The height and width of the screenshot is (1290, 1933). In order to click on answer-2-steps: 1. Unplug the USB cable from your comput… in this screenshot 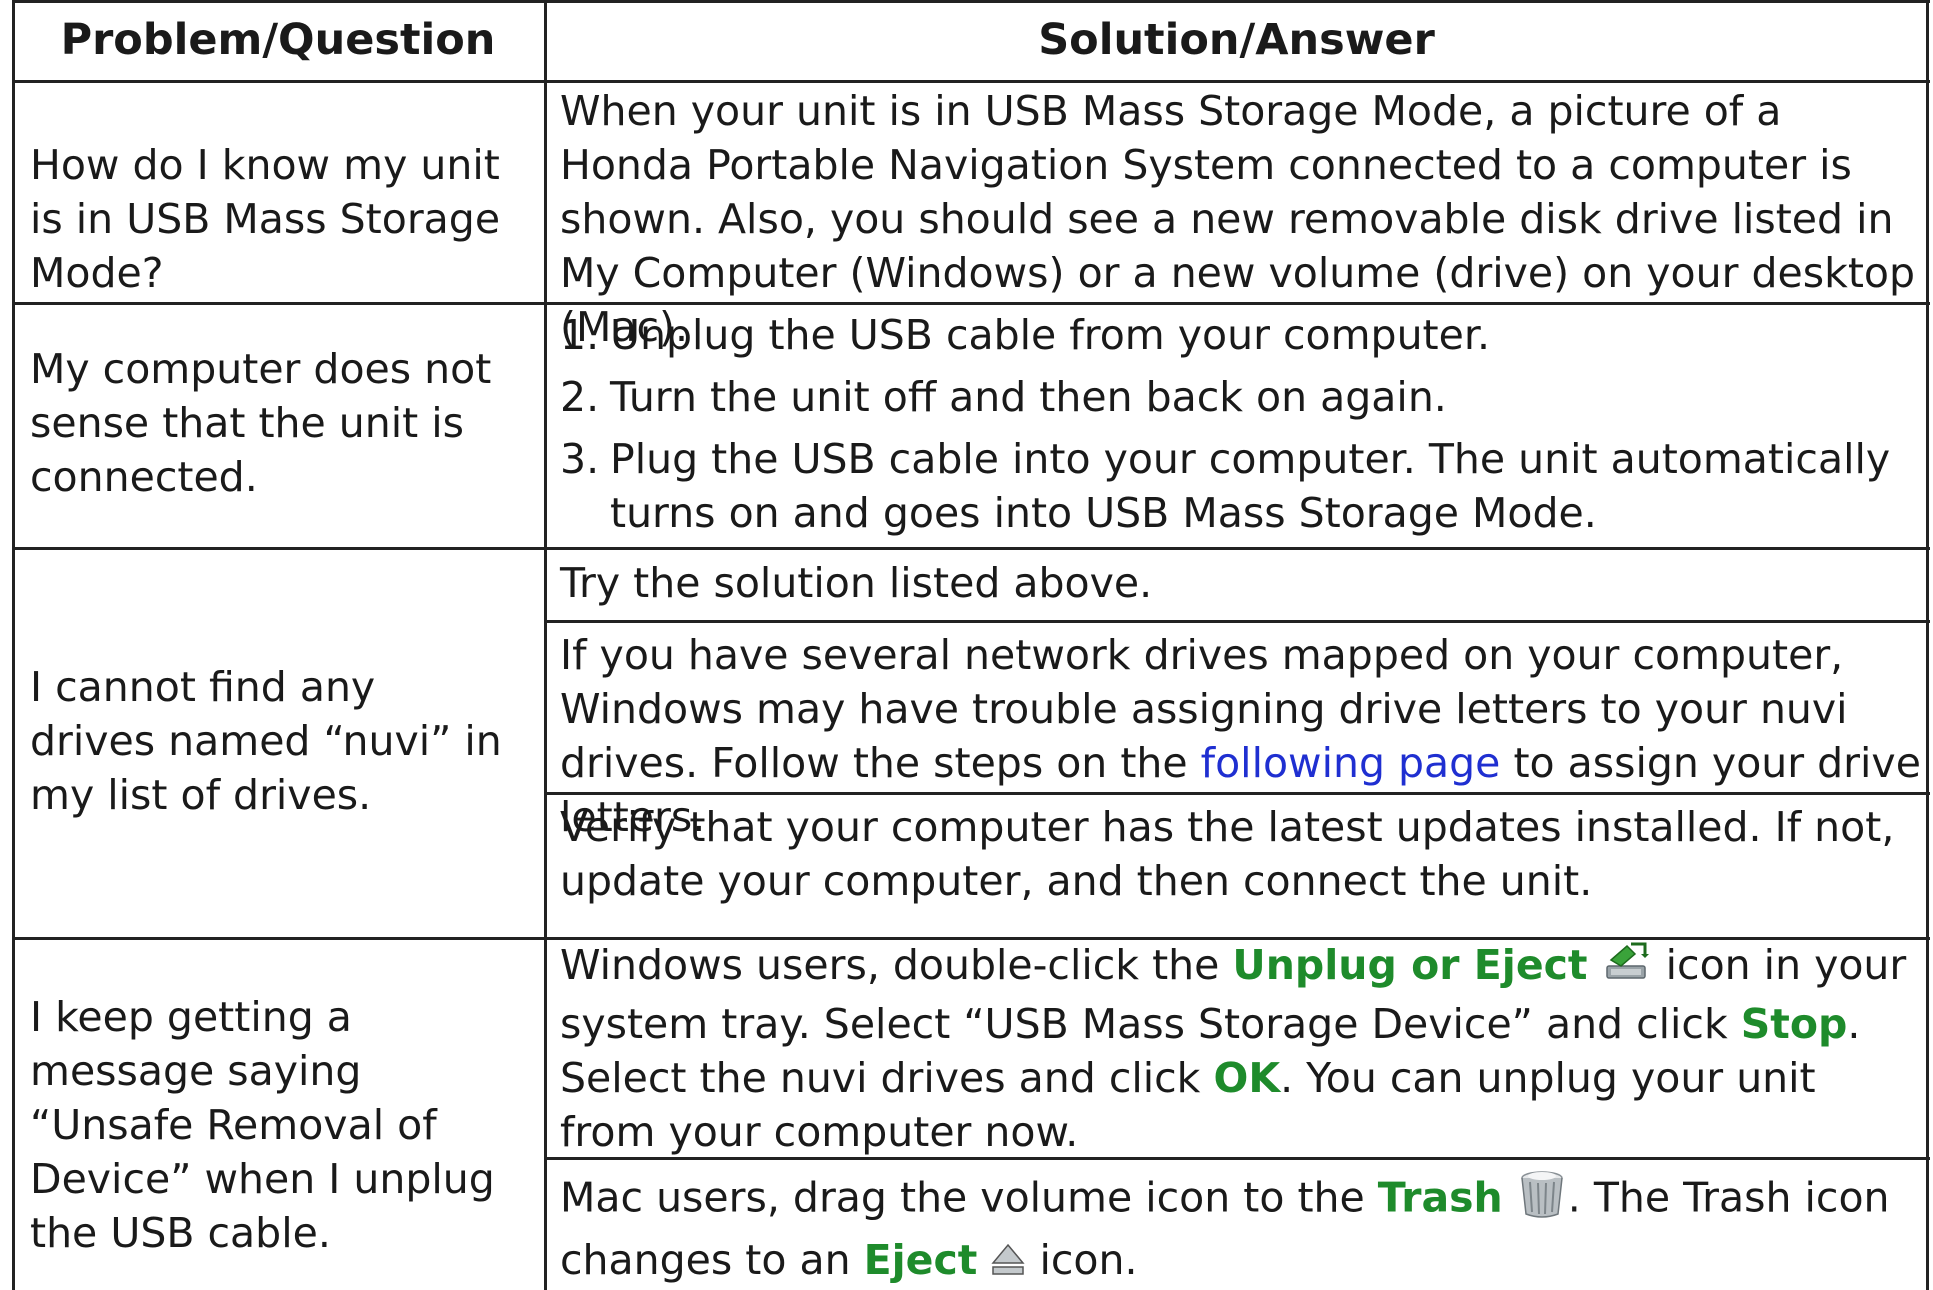, I will do `click(1241, 424)`.